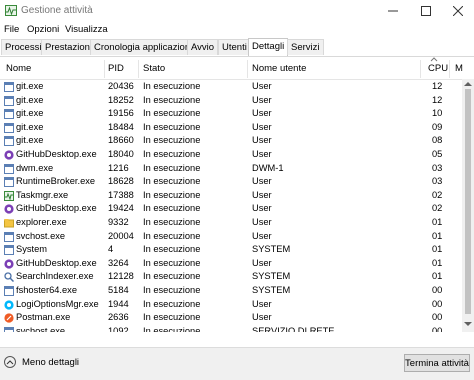 The height and width of the screenshot is (380, 474). What do you see at coordinates (18, 68) in the screenshot?
I see `column-header-name: Nome` at bounding box center [18, 68].